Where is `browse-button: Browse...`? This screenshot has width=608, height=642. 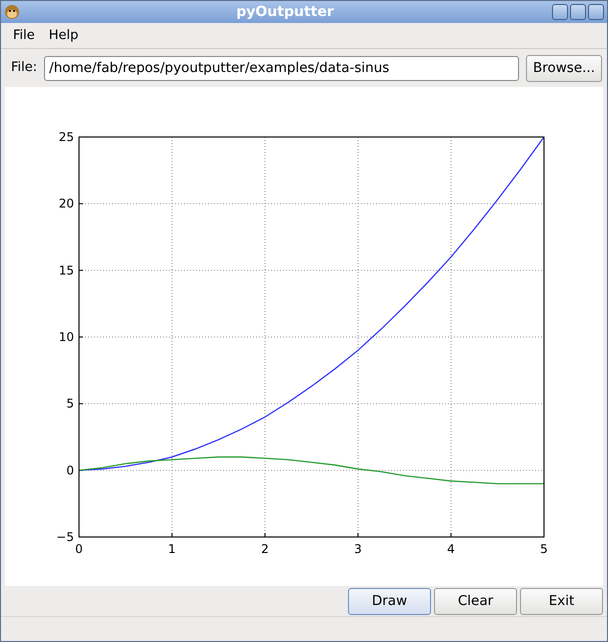 browse-button: Browse... is located at coordinates (564, 68).